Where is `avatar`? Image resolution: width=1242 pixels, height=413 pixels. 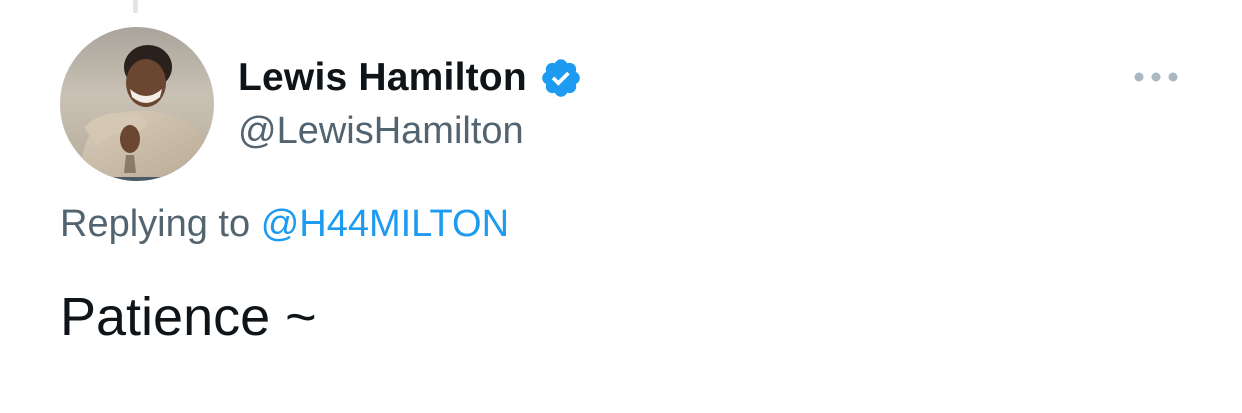
avatar is located at coordinates (137, 104).